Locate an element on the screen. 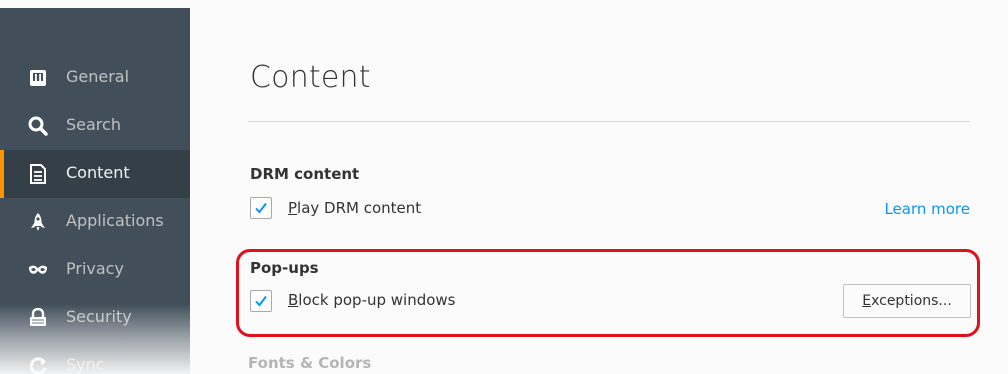 This screenshot has height=374, width=1008. title-divider is located at coordinates (609, 121).